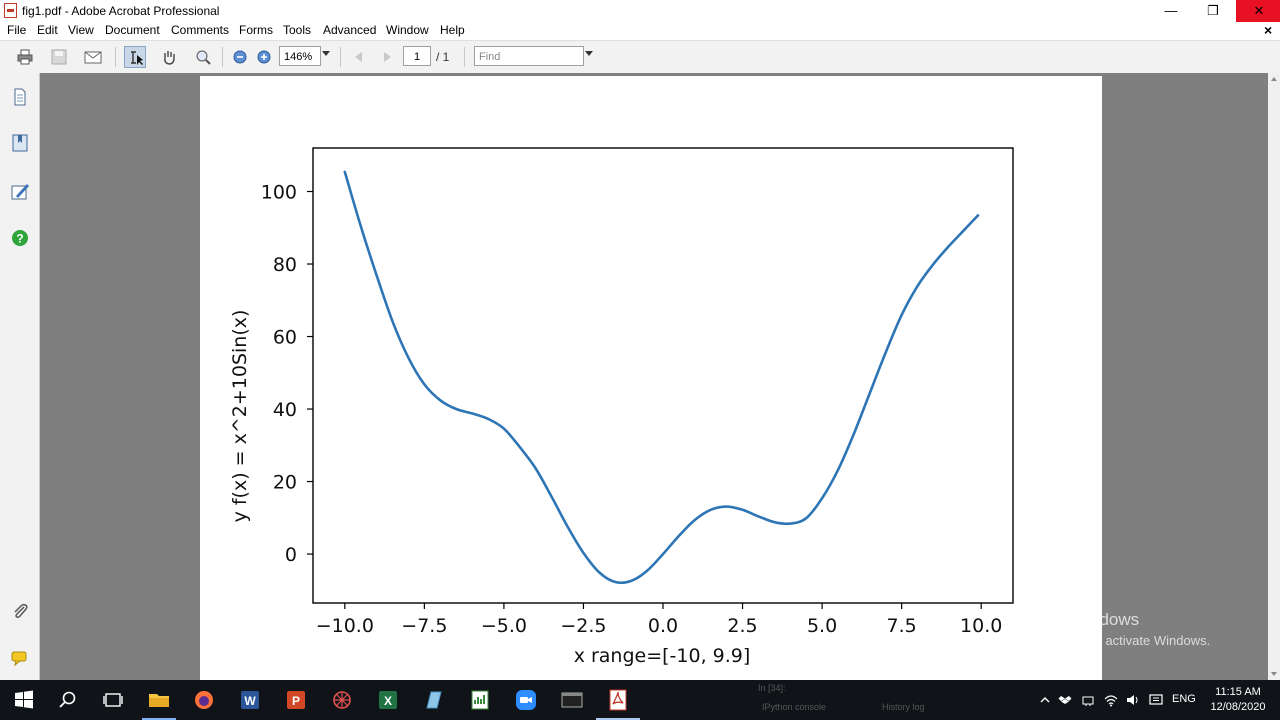 Image resolution: width=1280 pixels, height=720 pixels. What do you see at coordinates (81, 30) in the screenshot?
I see `menu-view: View` at bounding box center [81, 30].